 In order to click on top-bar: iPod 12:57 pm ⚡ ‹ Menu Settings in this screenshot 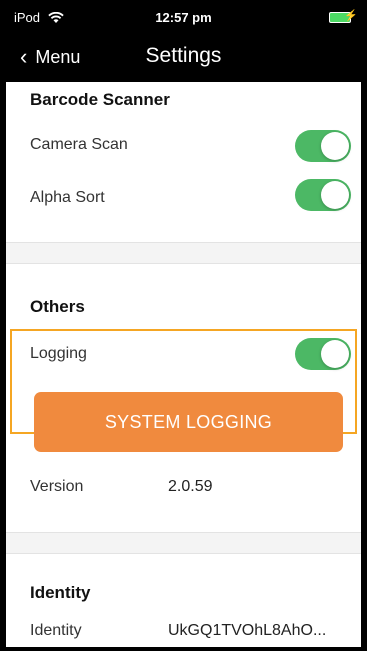, I will do `click(183, 41)`.